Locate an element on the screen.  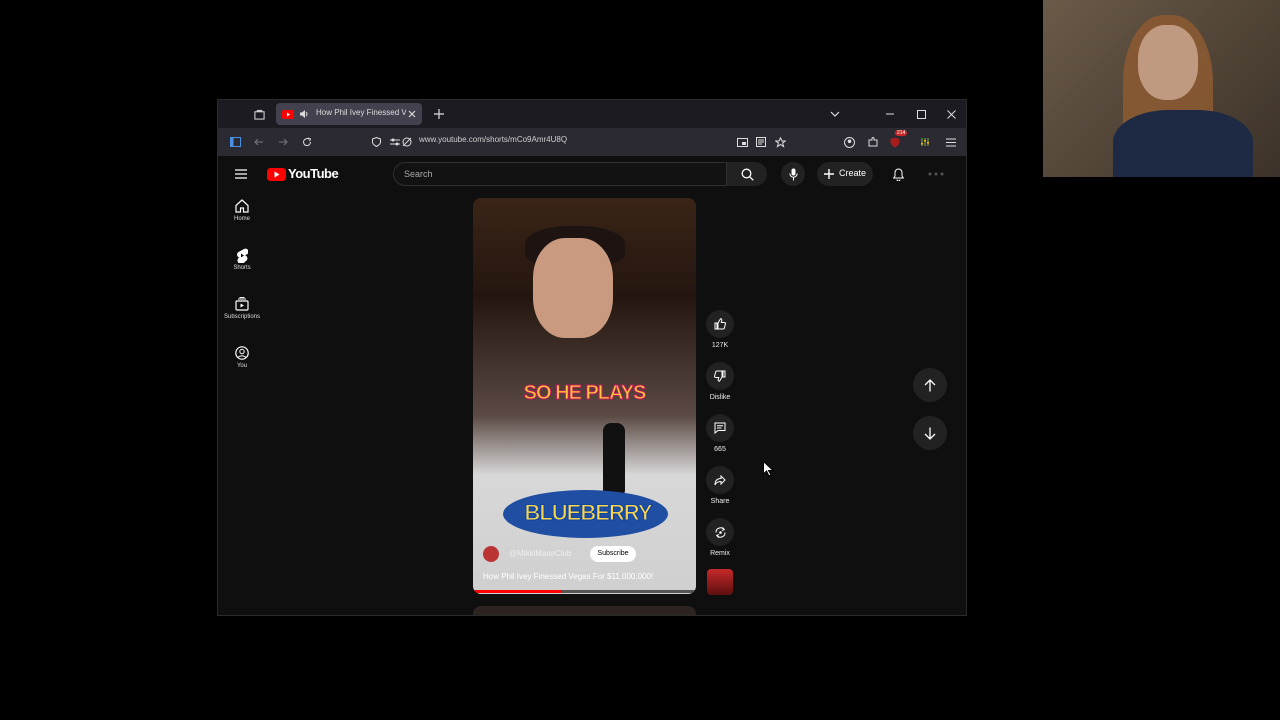
share-label: Share is located at coordinates (720, 501).